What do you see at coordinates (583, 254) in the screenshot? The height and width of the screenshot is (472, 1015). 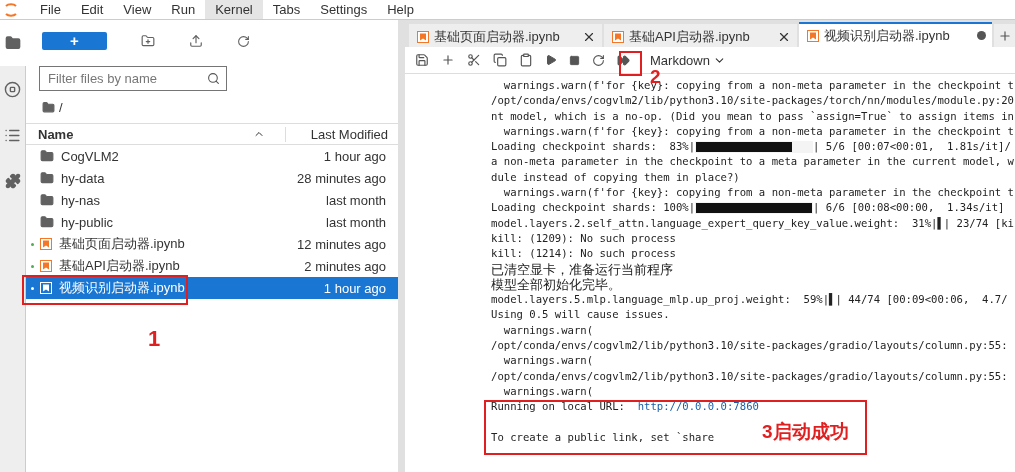 I see `output-line: kill: (1214): No such process` at bounding box center [583, 254].